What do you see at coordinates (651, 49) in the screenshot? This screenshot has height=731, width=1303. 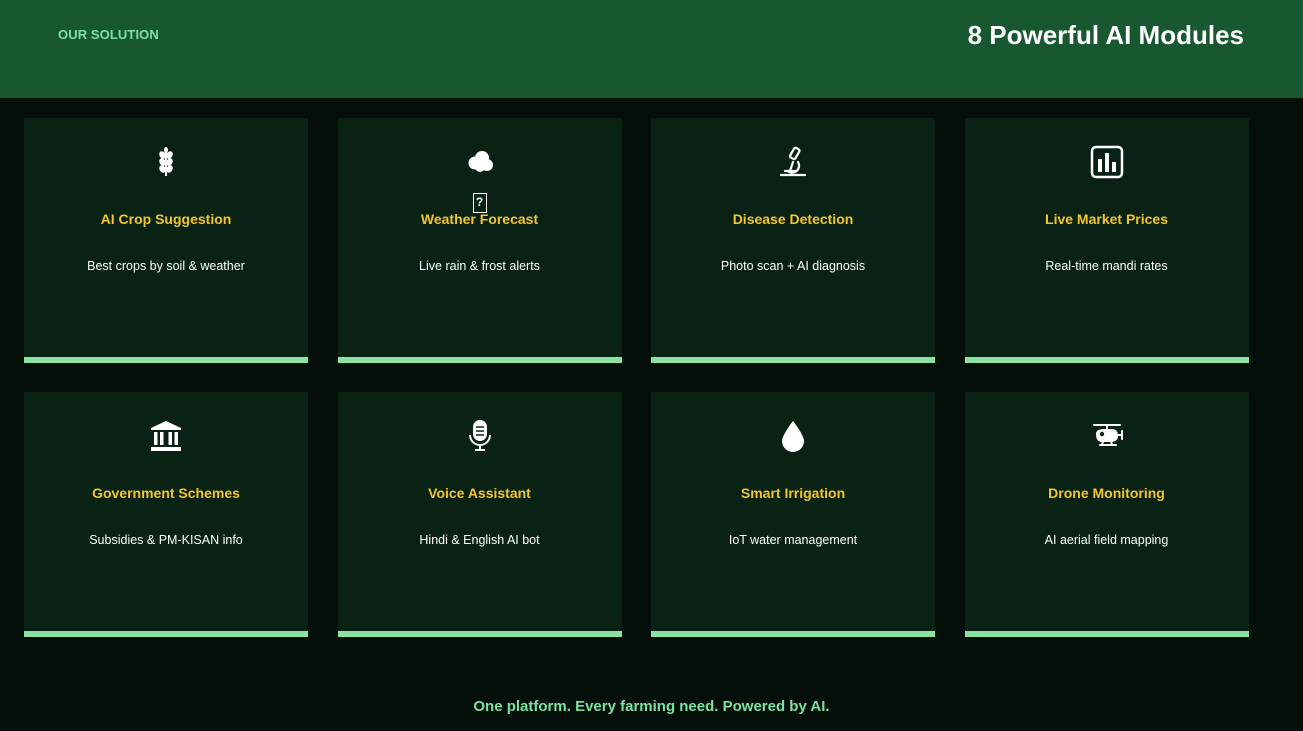 I see `header-banner: OUR SOLUTION 8 Powerful AI Modules` at bounding box center [651, 49].